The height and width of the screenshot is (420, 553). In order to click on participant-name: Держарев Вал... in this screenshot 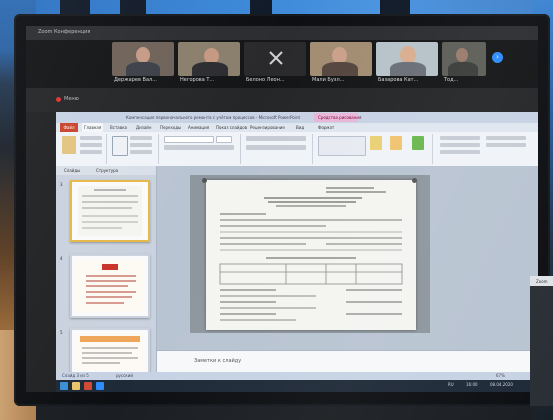, I will do `click(135, 80)`.